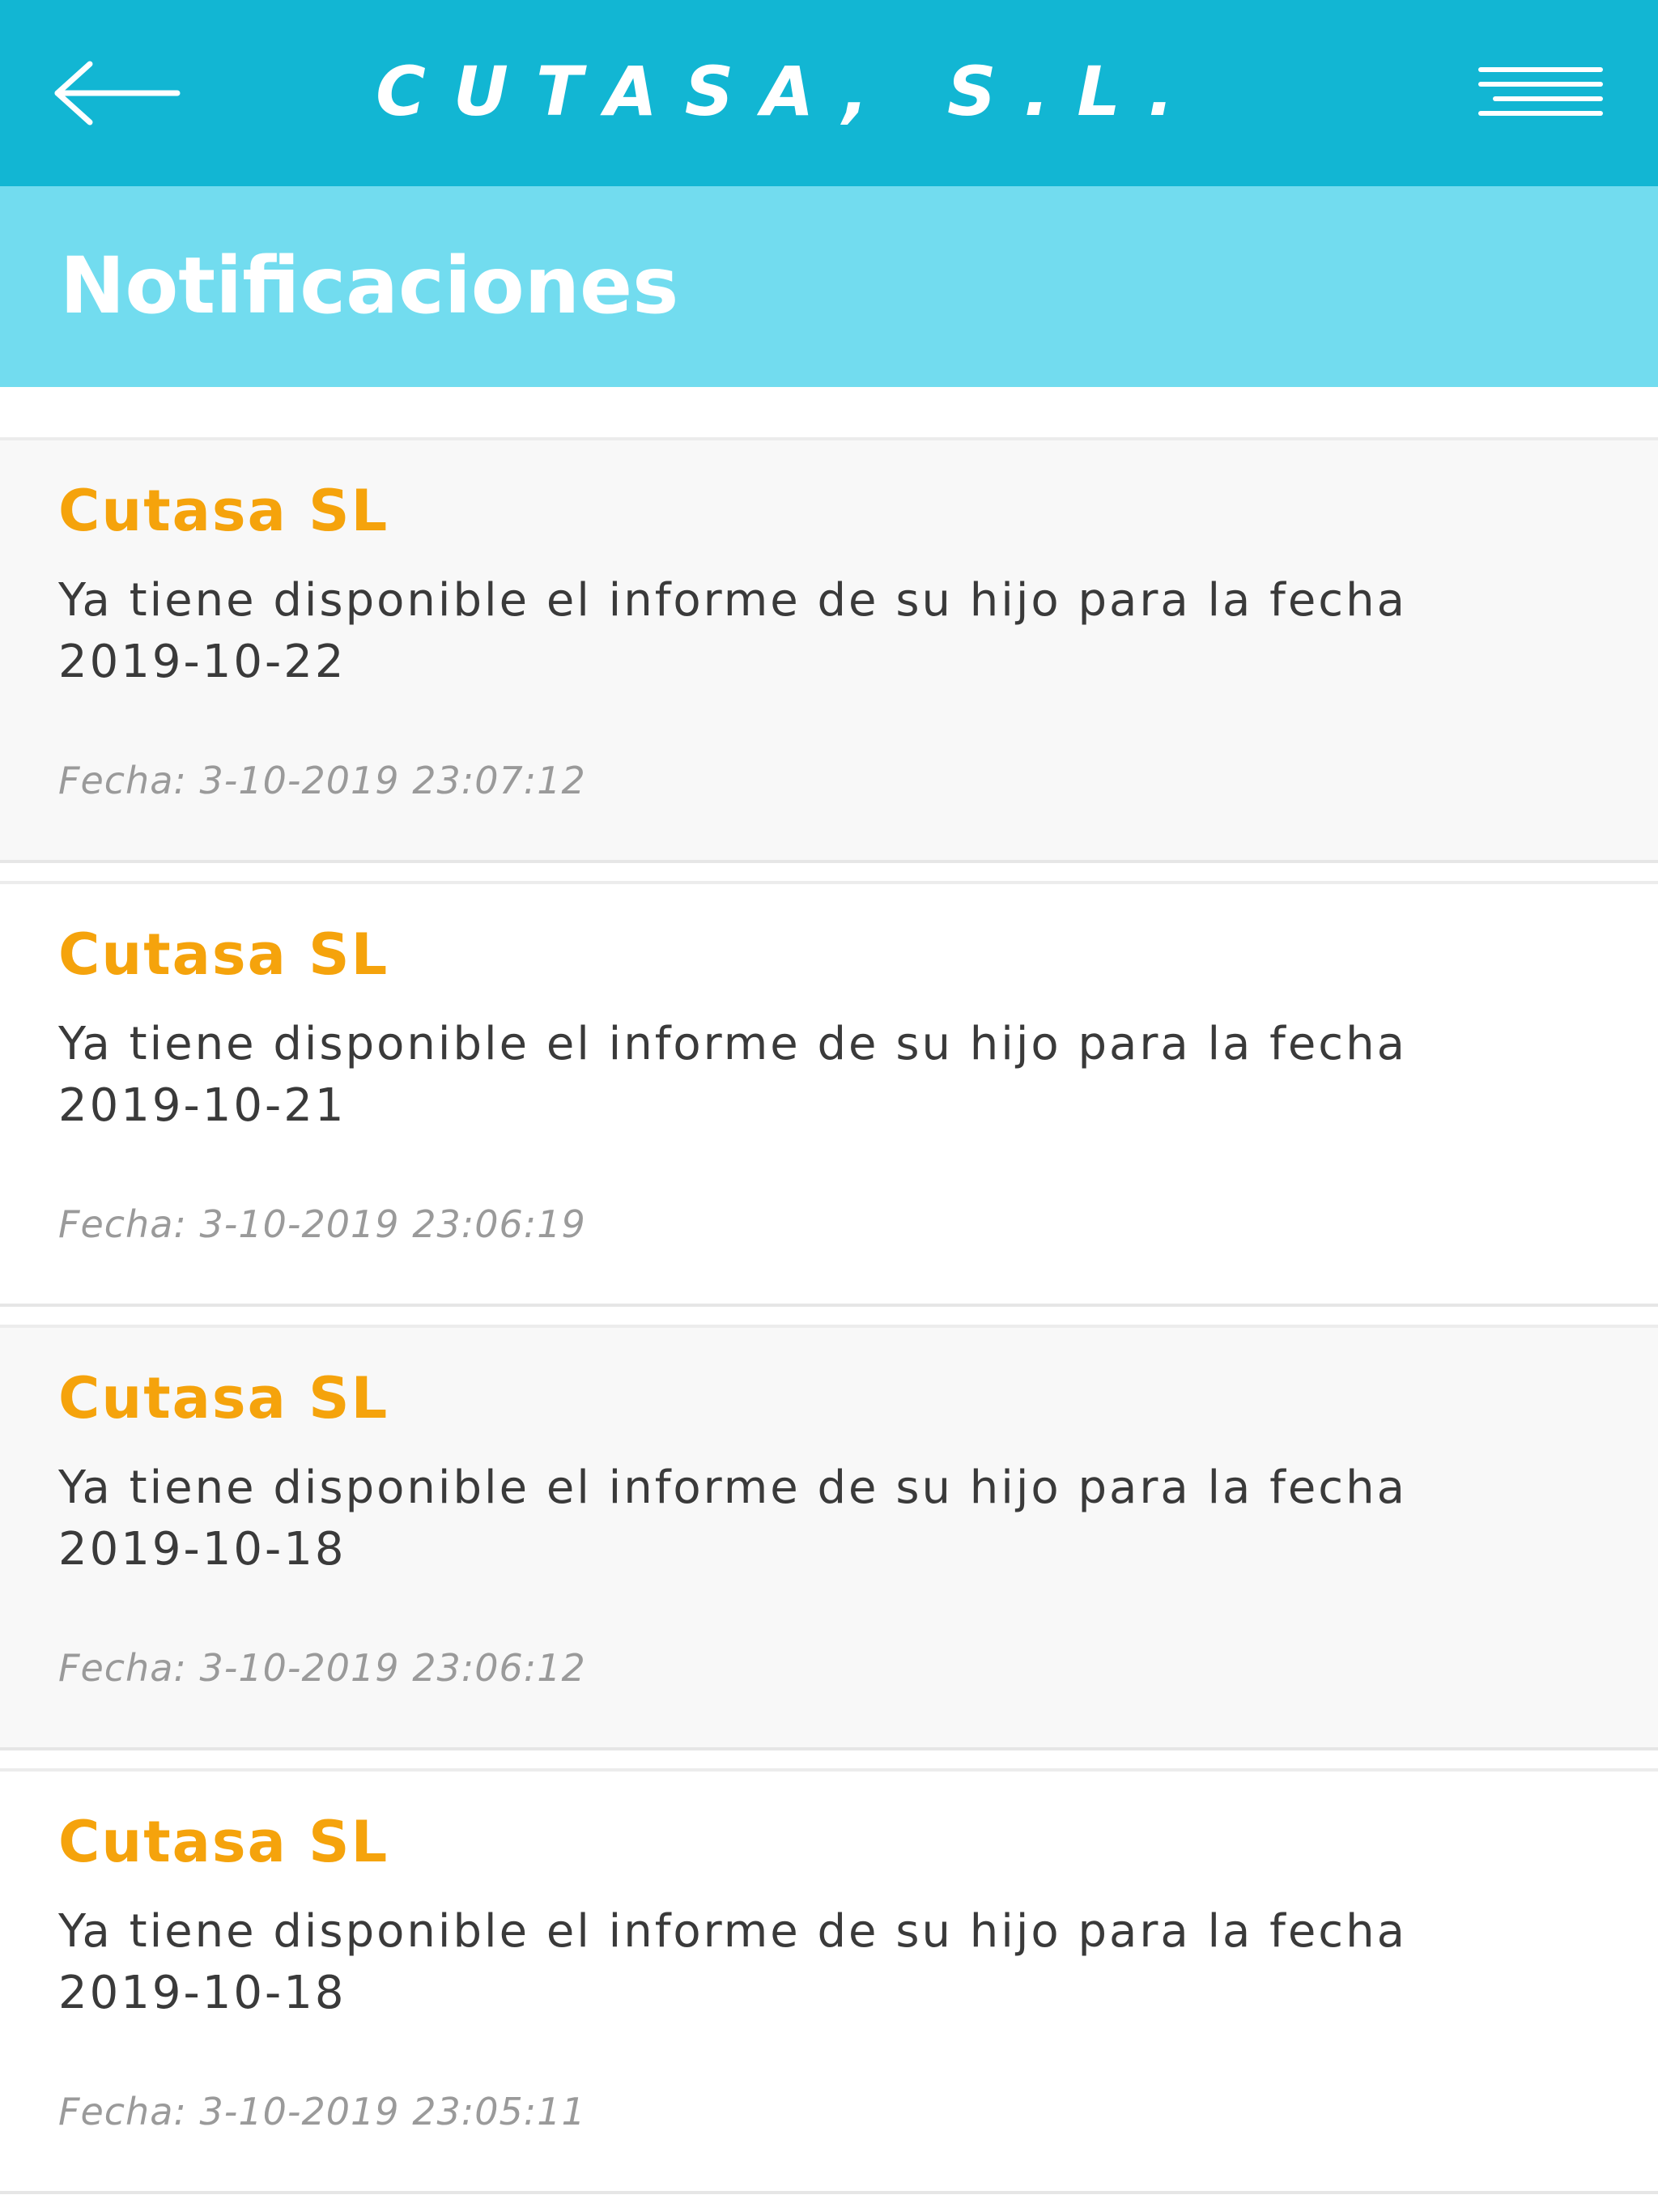 This screenshot has width=1658, height=2212. I want to click on menu-button, so click(1540, 94).